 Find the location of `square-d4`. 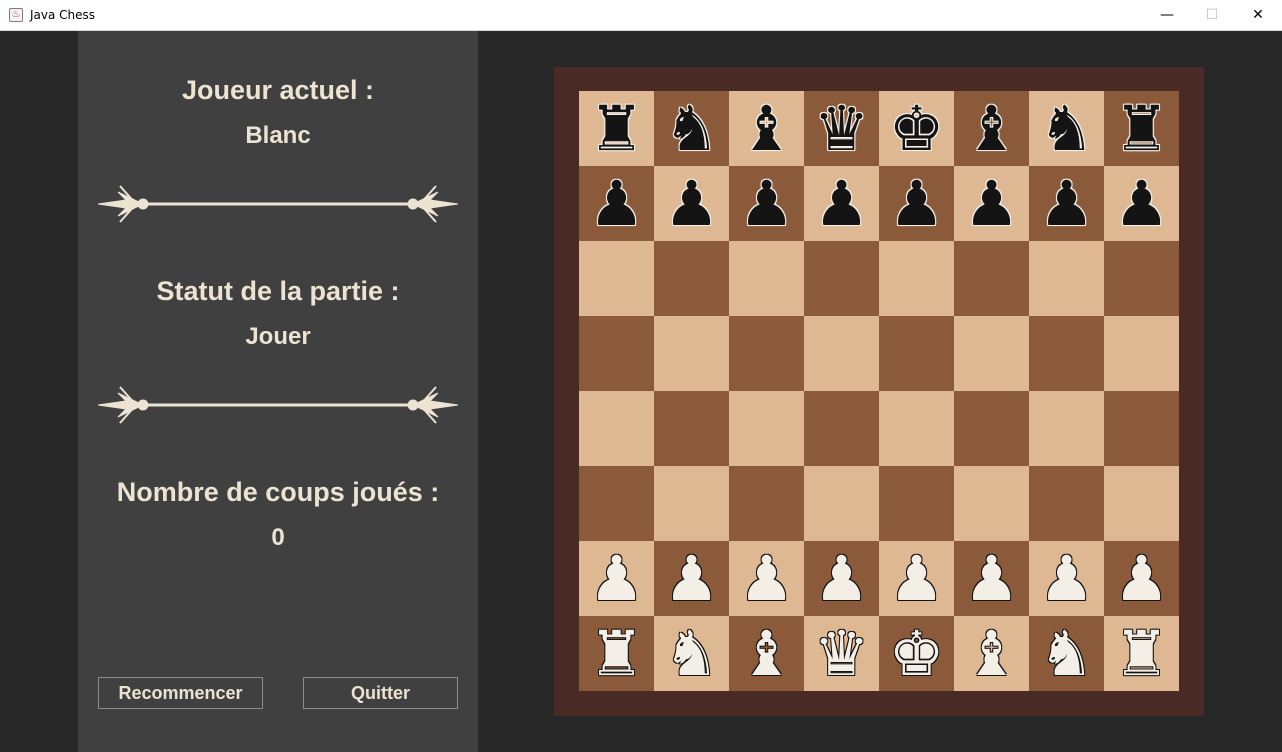

square-d4 is located at coordinates (841, 428).